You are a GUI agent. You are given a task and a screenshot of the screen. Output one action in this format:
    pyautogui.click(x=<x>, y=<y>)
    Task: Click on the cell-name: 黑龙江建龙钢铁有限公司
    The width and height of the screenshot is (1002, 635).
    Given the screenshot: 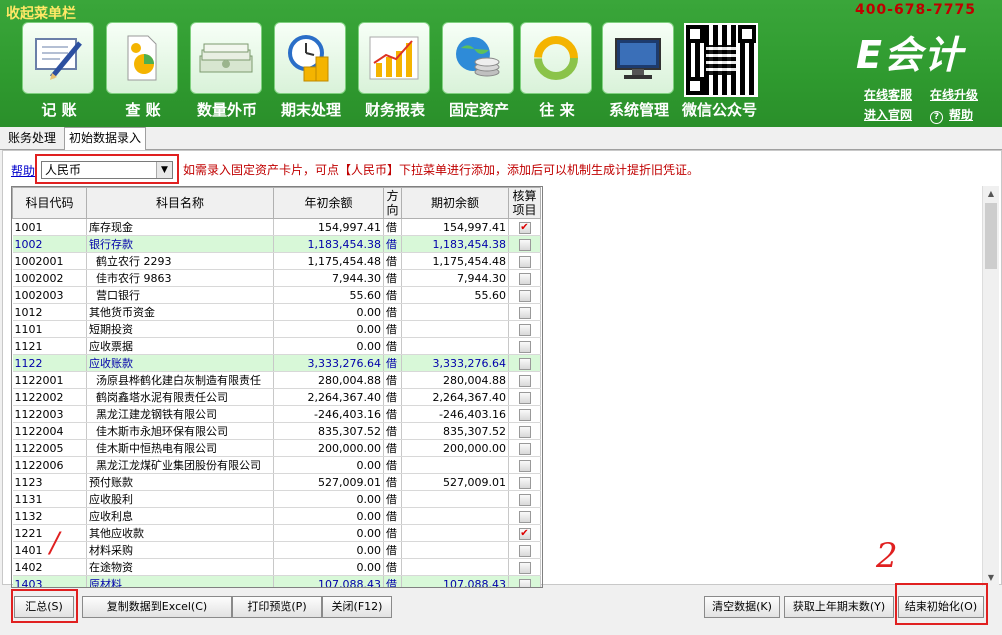 What is the action you would take?
    pyautogui.click(x=180, y=414)
    